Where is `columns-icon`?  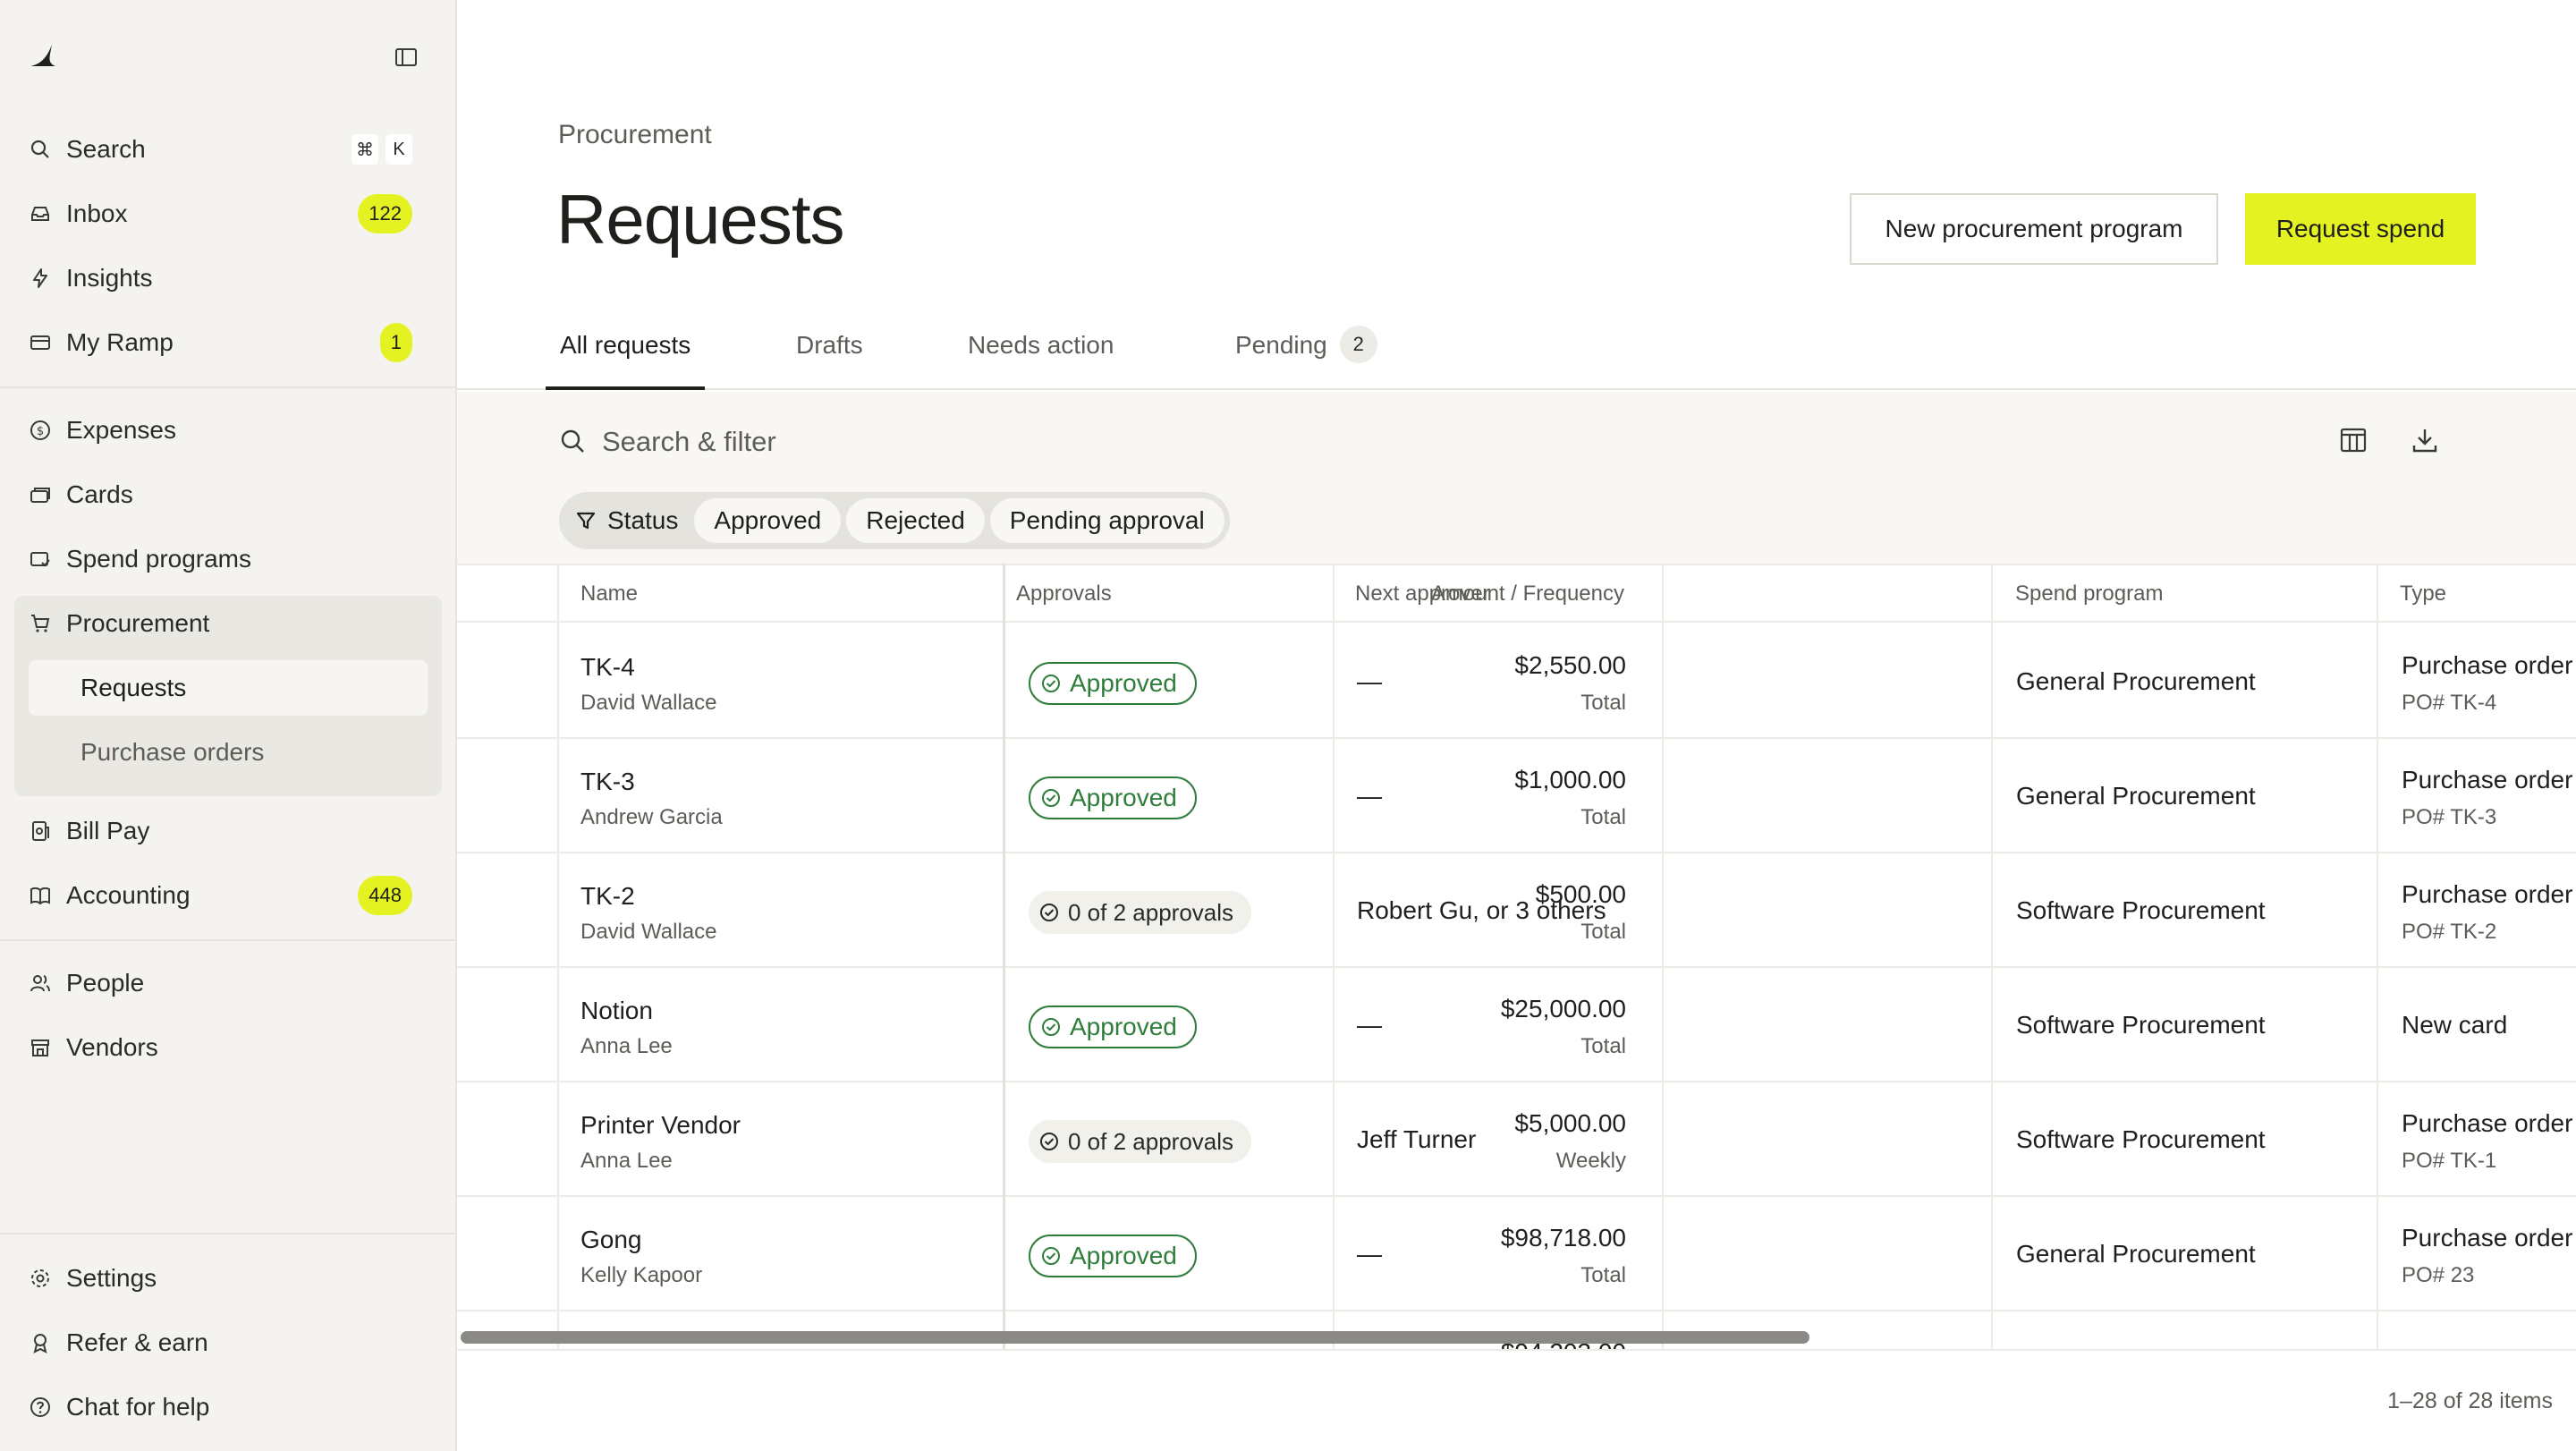
columns-icon is located at coordinates (2353, 440).